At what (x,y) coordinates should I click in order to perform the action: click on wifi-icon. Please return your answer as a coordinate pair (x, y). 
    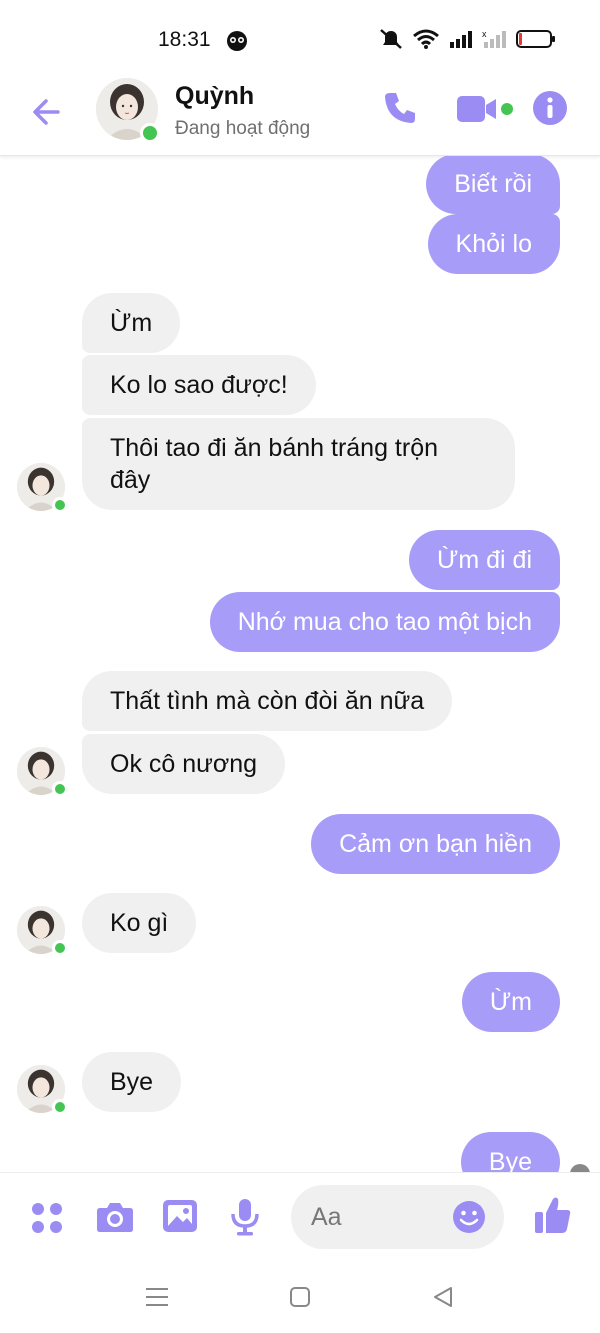
    Looking at the image, I should click on (426, 39).